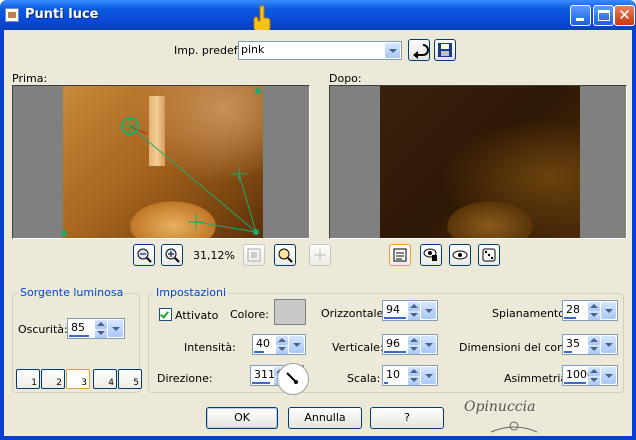 This screenshot has width=636, height=440. I want to click on asymmetry-label: Asimmetria:, so click(537, 378).